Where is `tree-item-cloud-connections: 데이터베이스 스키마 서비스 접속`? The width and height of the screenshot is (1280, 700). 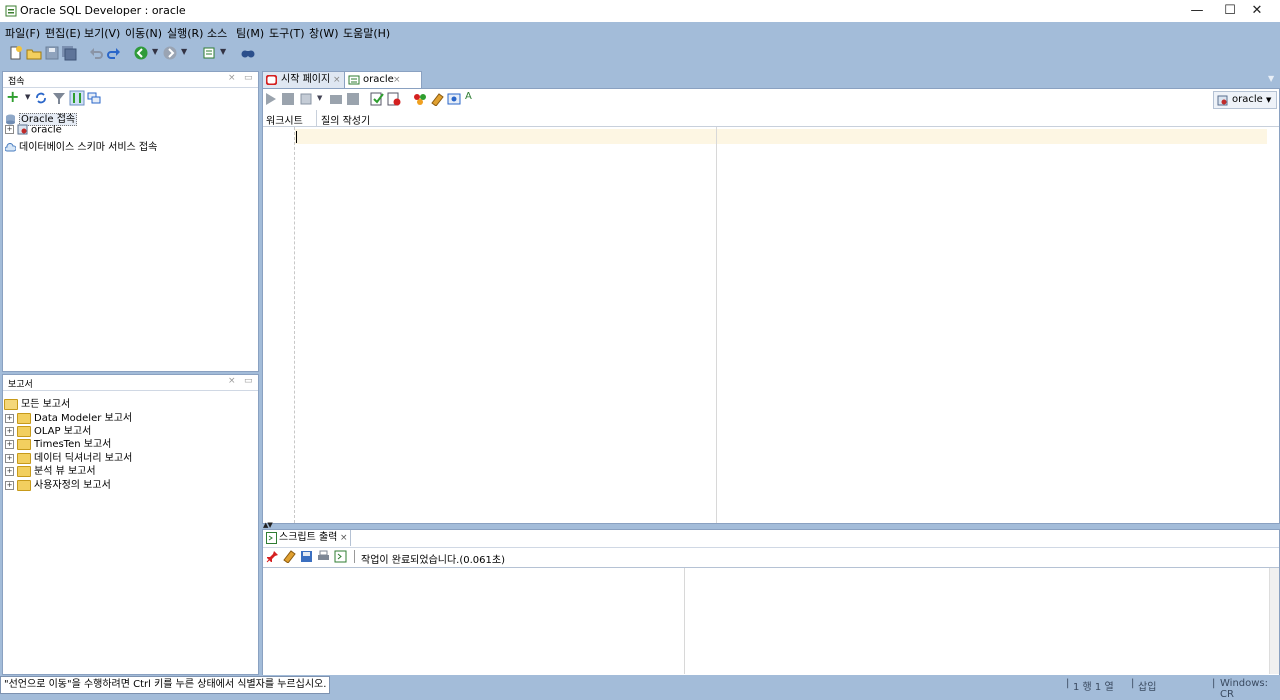 tree-item-cloud-connections: 데이터베이스 스키마 서비스 접속 is located at coordinates (81, 144).